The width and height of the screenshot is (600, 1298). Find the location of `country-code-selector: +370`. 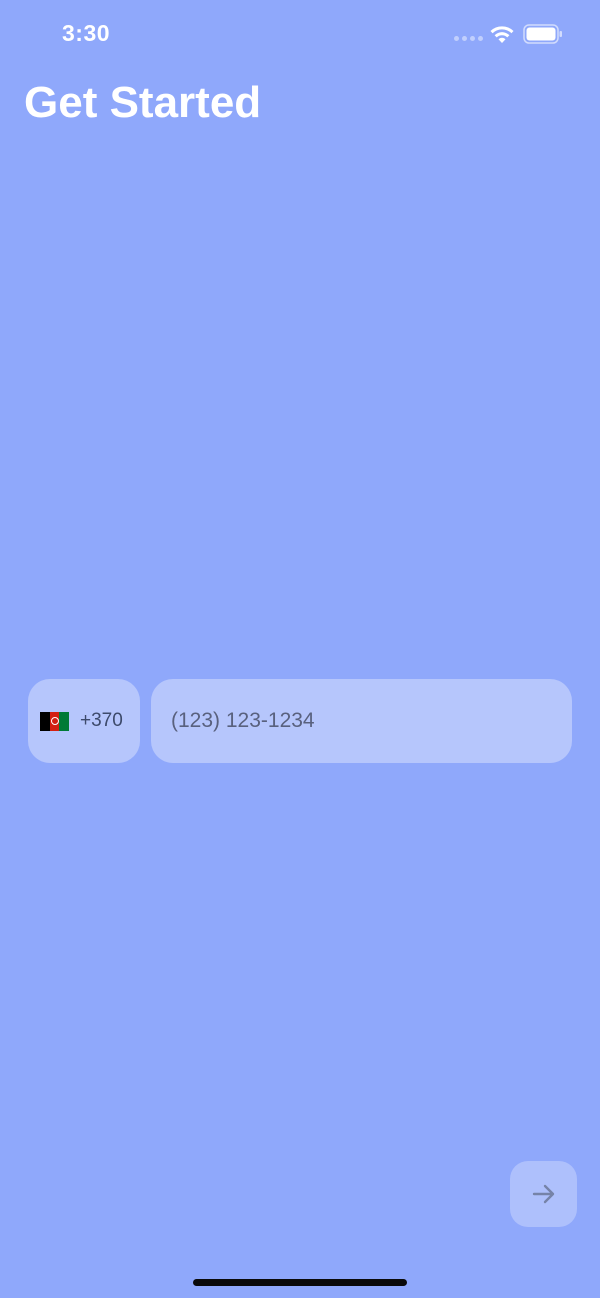

country-code-selector: +370 is located at coordinates (84, 721).